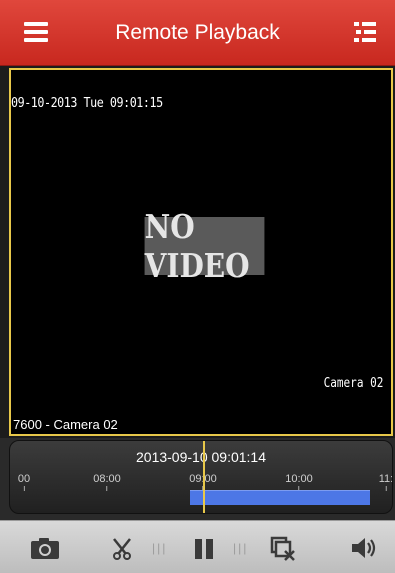 Image resolution: width=395 pixels, height=573 pixels. I want to click on timeline-cursor, so click(204, 477).